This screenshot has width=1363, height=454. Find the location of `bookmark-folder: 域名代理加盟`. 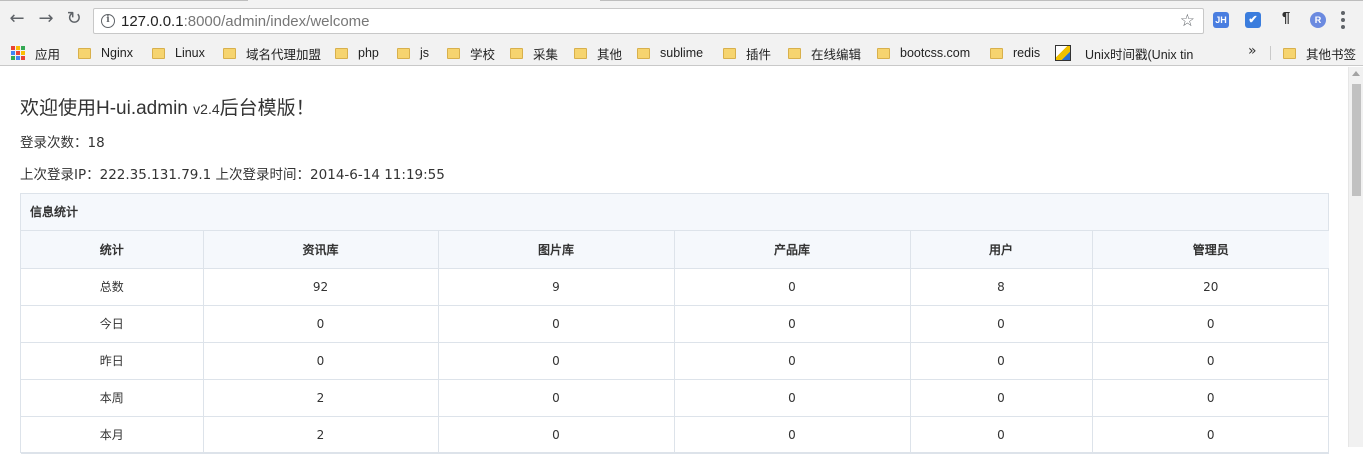

bookmark-folder: 域名代理加盟 is located at coordinates (272, 53).